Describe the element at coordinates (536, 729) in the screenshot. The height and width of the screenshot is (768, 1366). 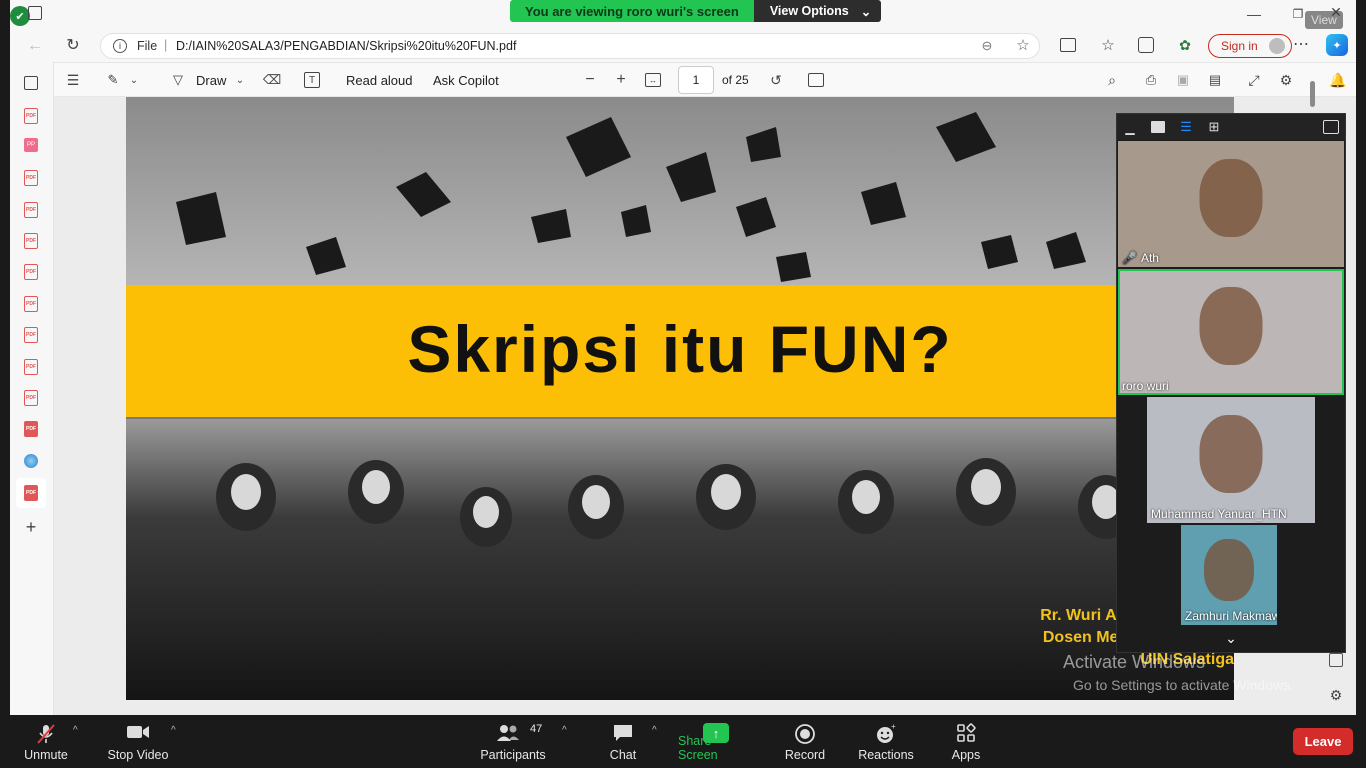
I see `participants-count: 47` at that location.